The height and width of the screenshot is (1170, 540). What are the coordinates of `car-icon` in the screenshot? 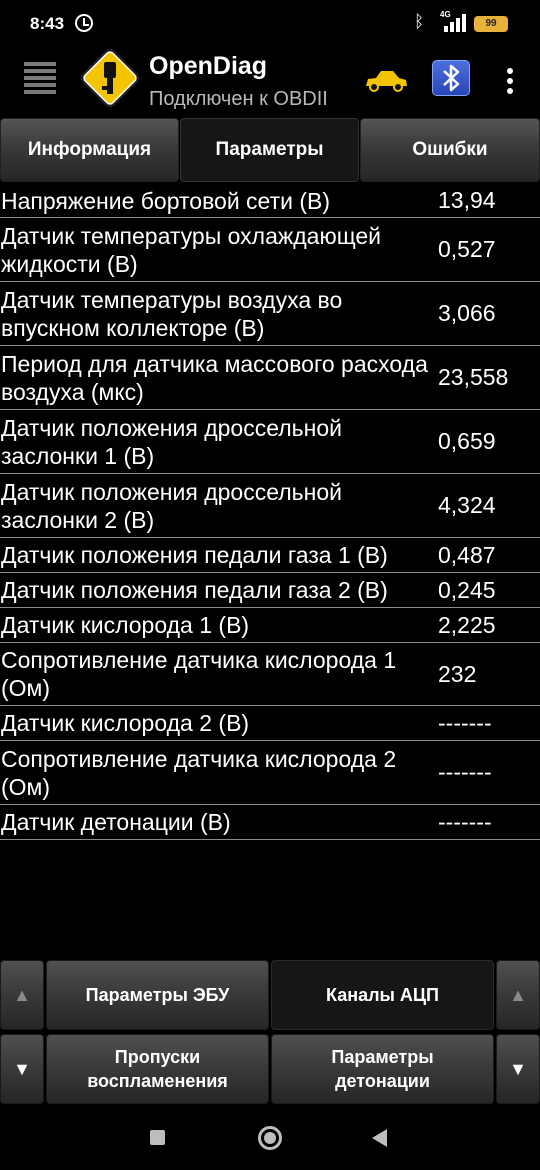 It's located at (386, 80).